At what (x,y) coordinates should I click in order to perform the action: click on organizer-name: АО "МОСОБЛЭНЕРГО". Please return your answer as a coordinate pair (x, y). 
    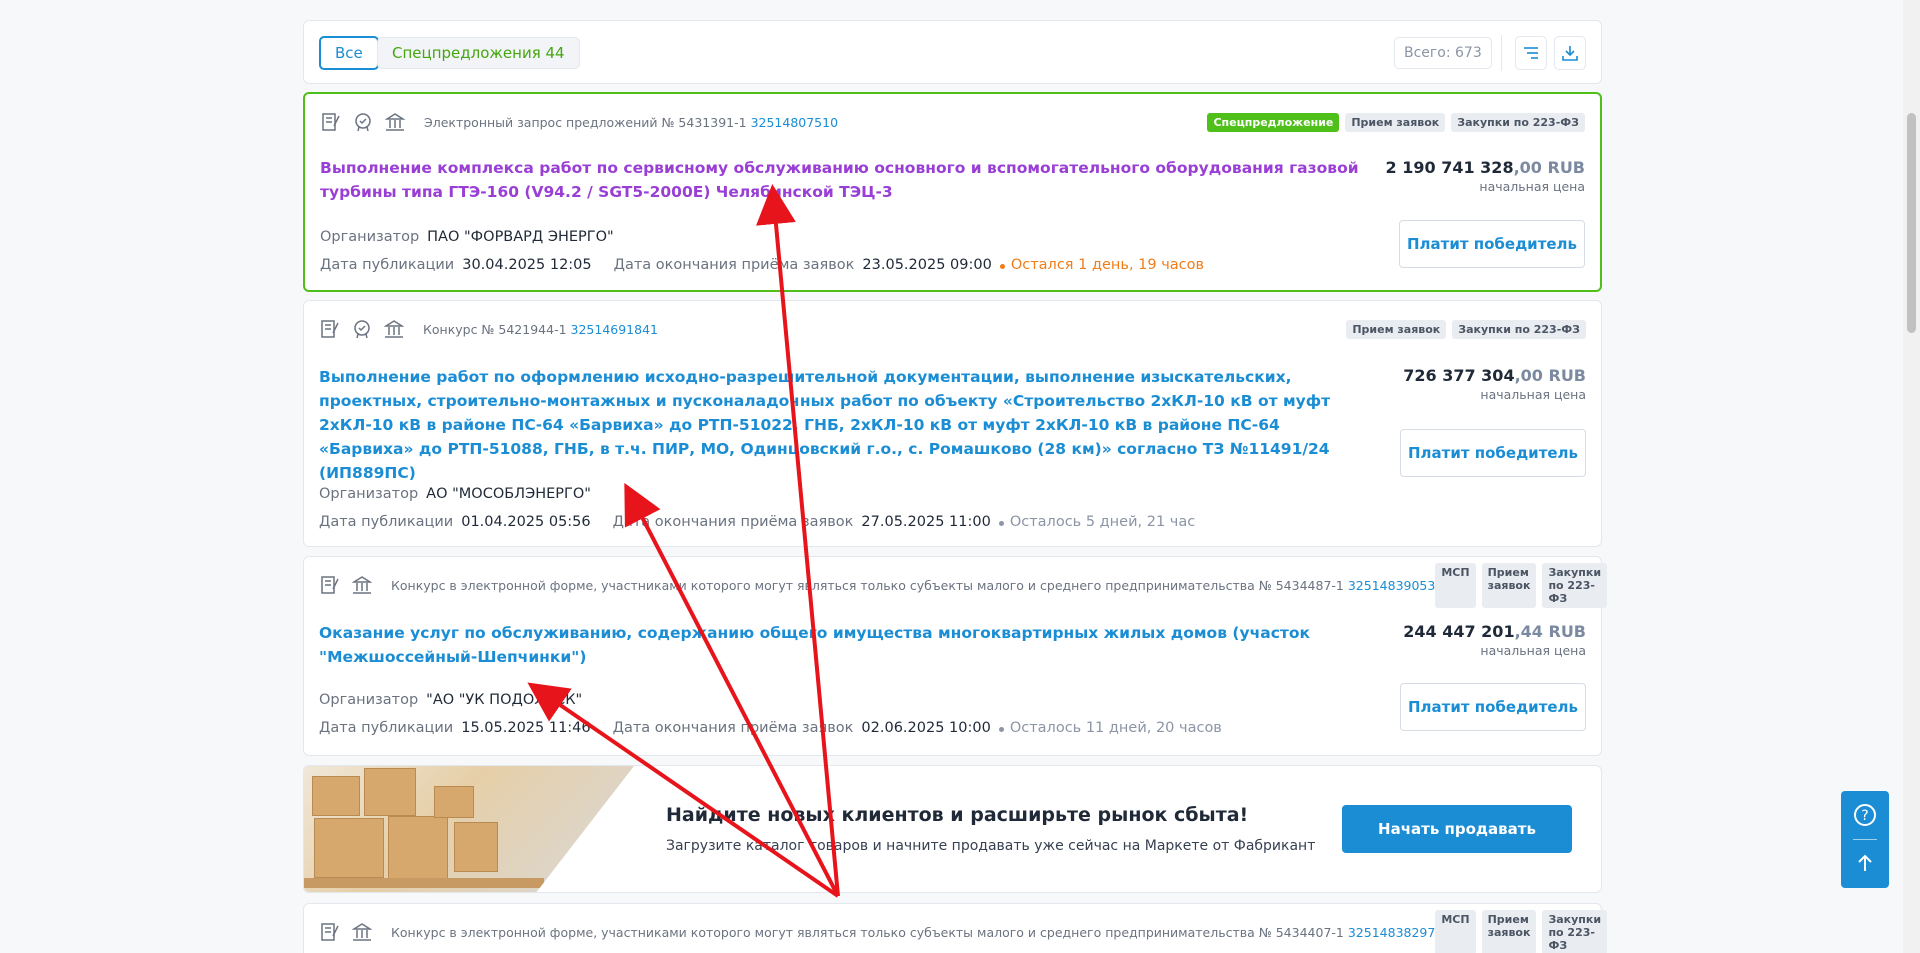
    Looking at the image, I should click on (508, 494).